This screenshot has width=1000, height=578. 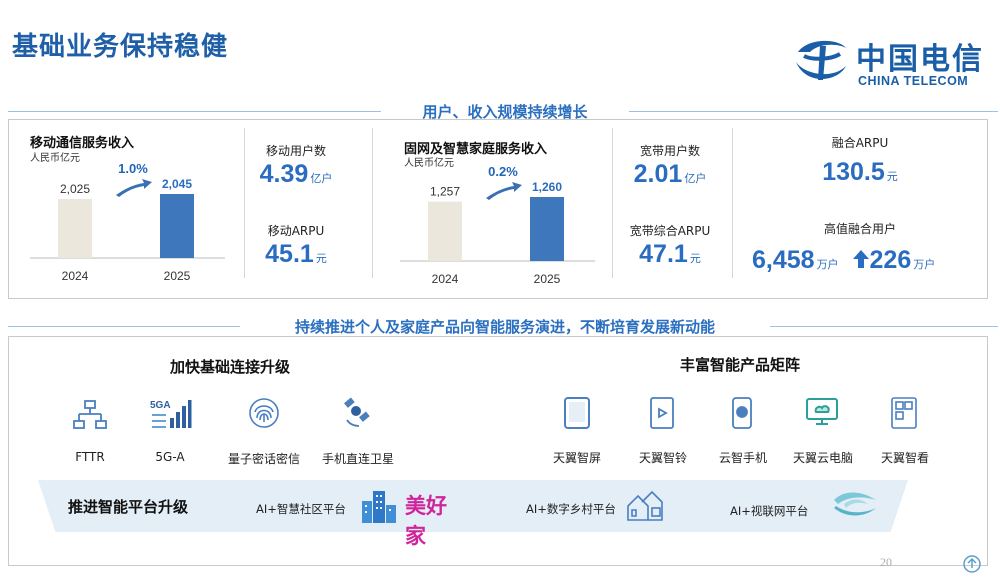 I want to click on high-value-users-label: 高值融合用户, so click(x=859, y=229).